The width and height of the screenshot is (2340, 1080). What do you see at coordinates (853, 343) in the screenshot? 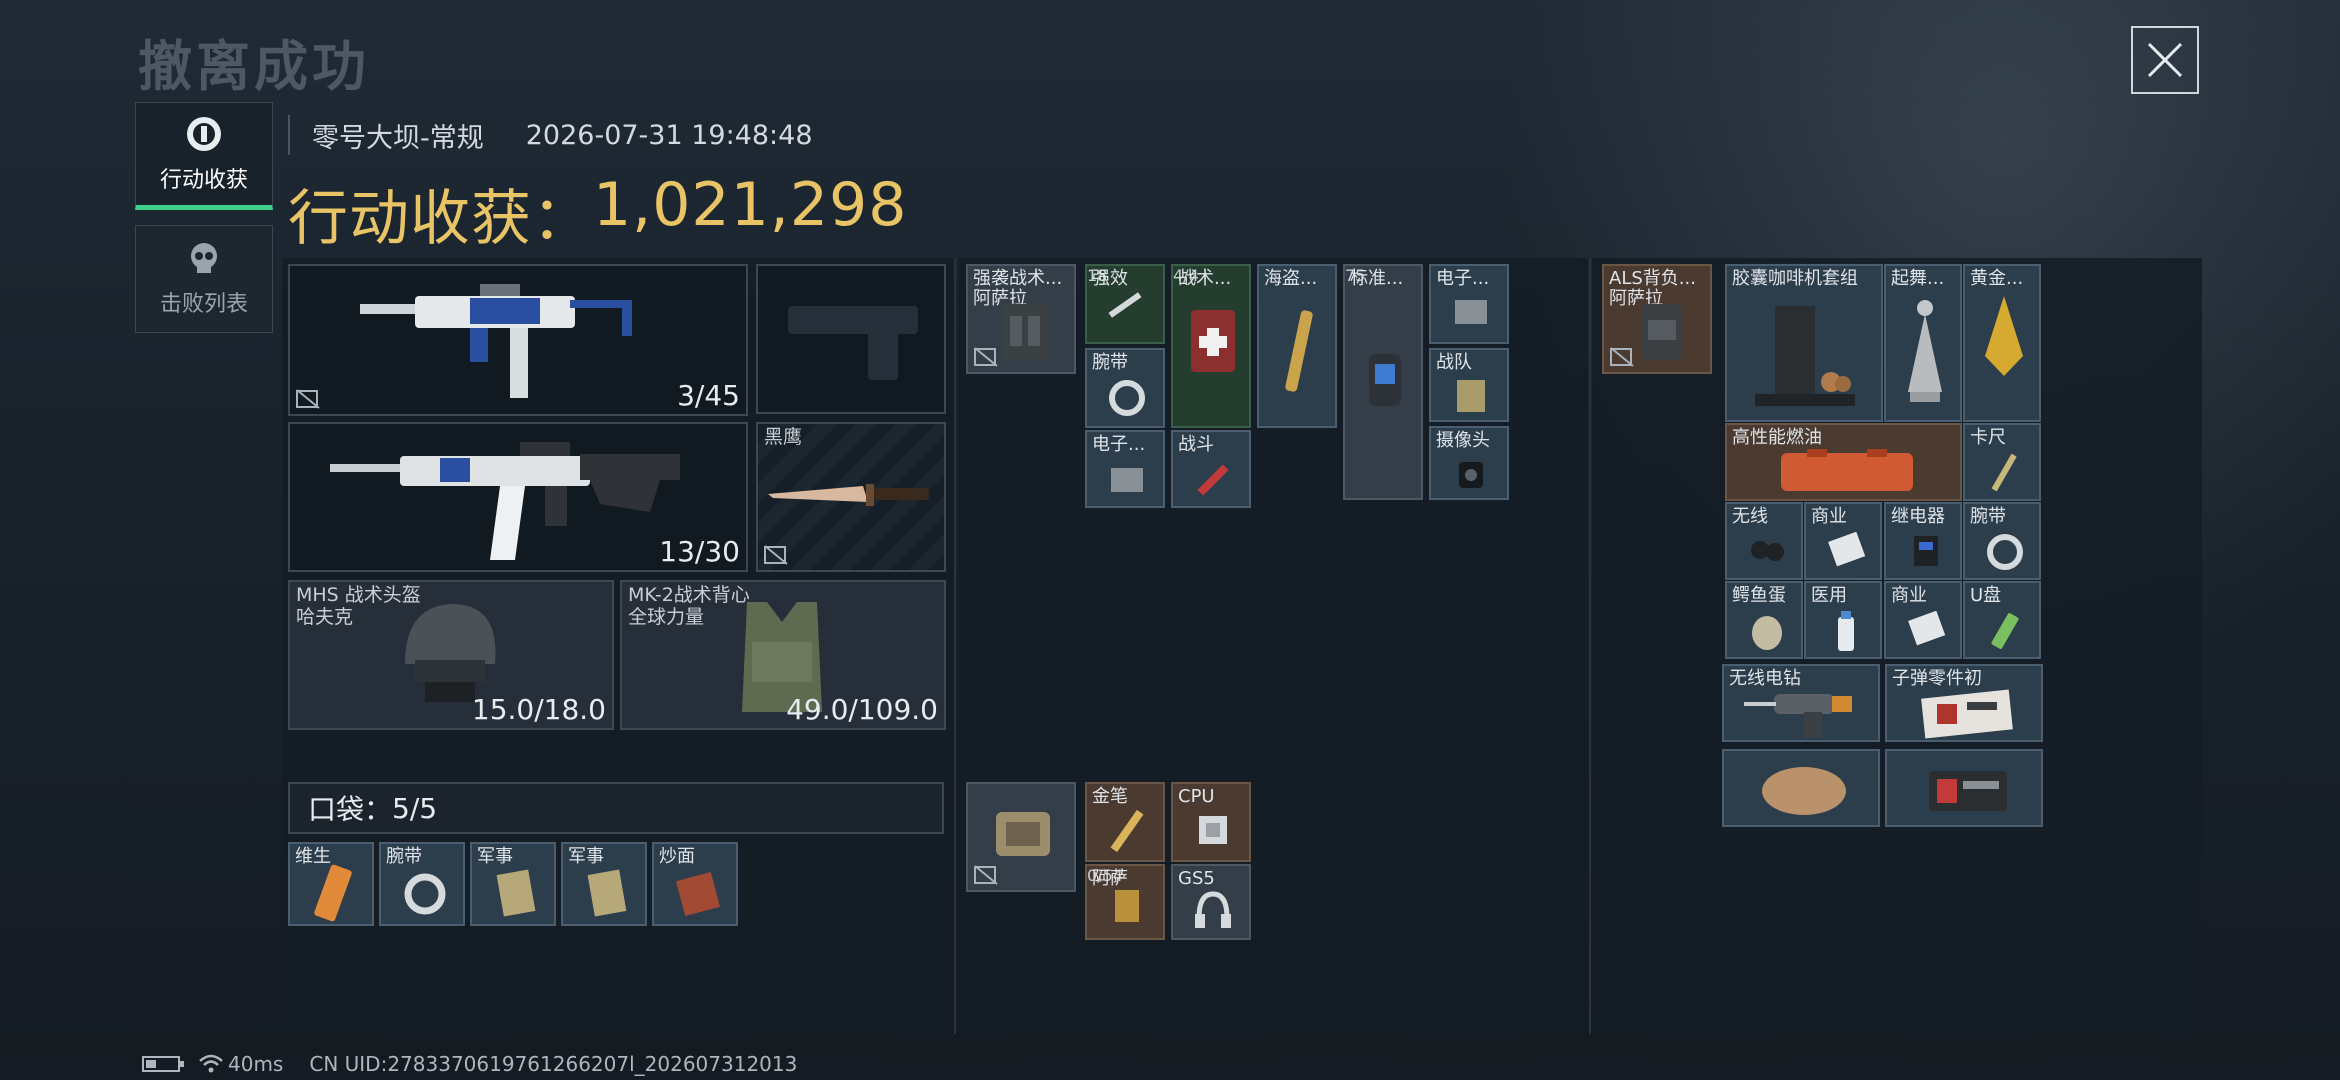
I see `pistol-icon` at bounding box center [853, 343].